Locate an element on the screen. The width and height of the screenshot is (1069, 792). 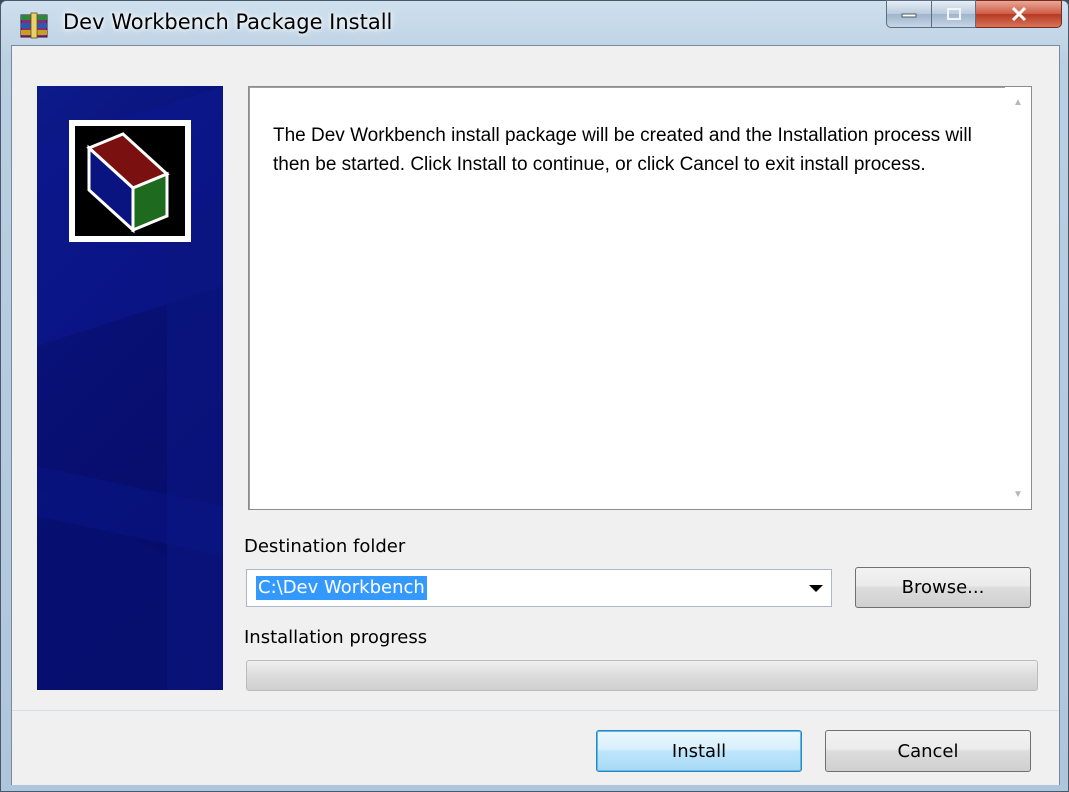
window-title: Dev Workbench Package Install is located at coordinates (228, 22).